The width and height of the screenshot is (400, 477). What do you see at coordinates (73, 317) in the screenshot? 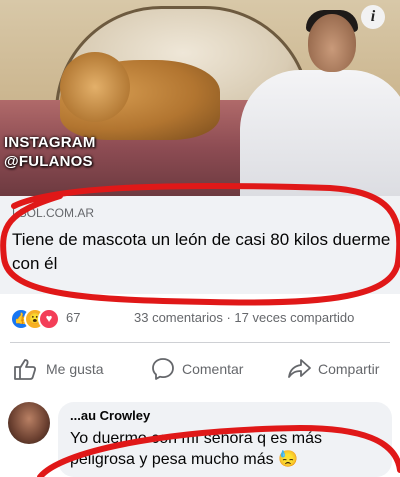
I see `reaction-count: 67` at bounding box center [73, 317].